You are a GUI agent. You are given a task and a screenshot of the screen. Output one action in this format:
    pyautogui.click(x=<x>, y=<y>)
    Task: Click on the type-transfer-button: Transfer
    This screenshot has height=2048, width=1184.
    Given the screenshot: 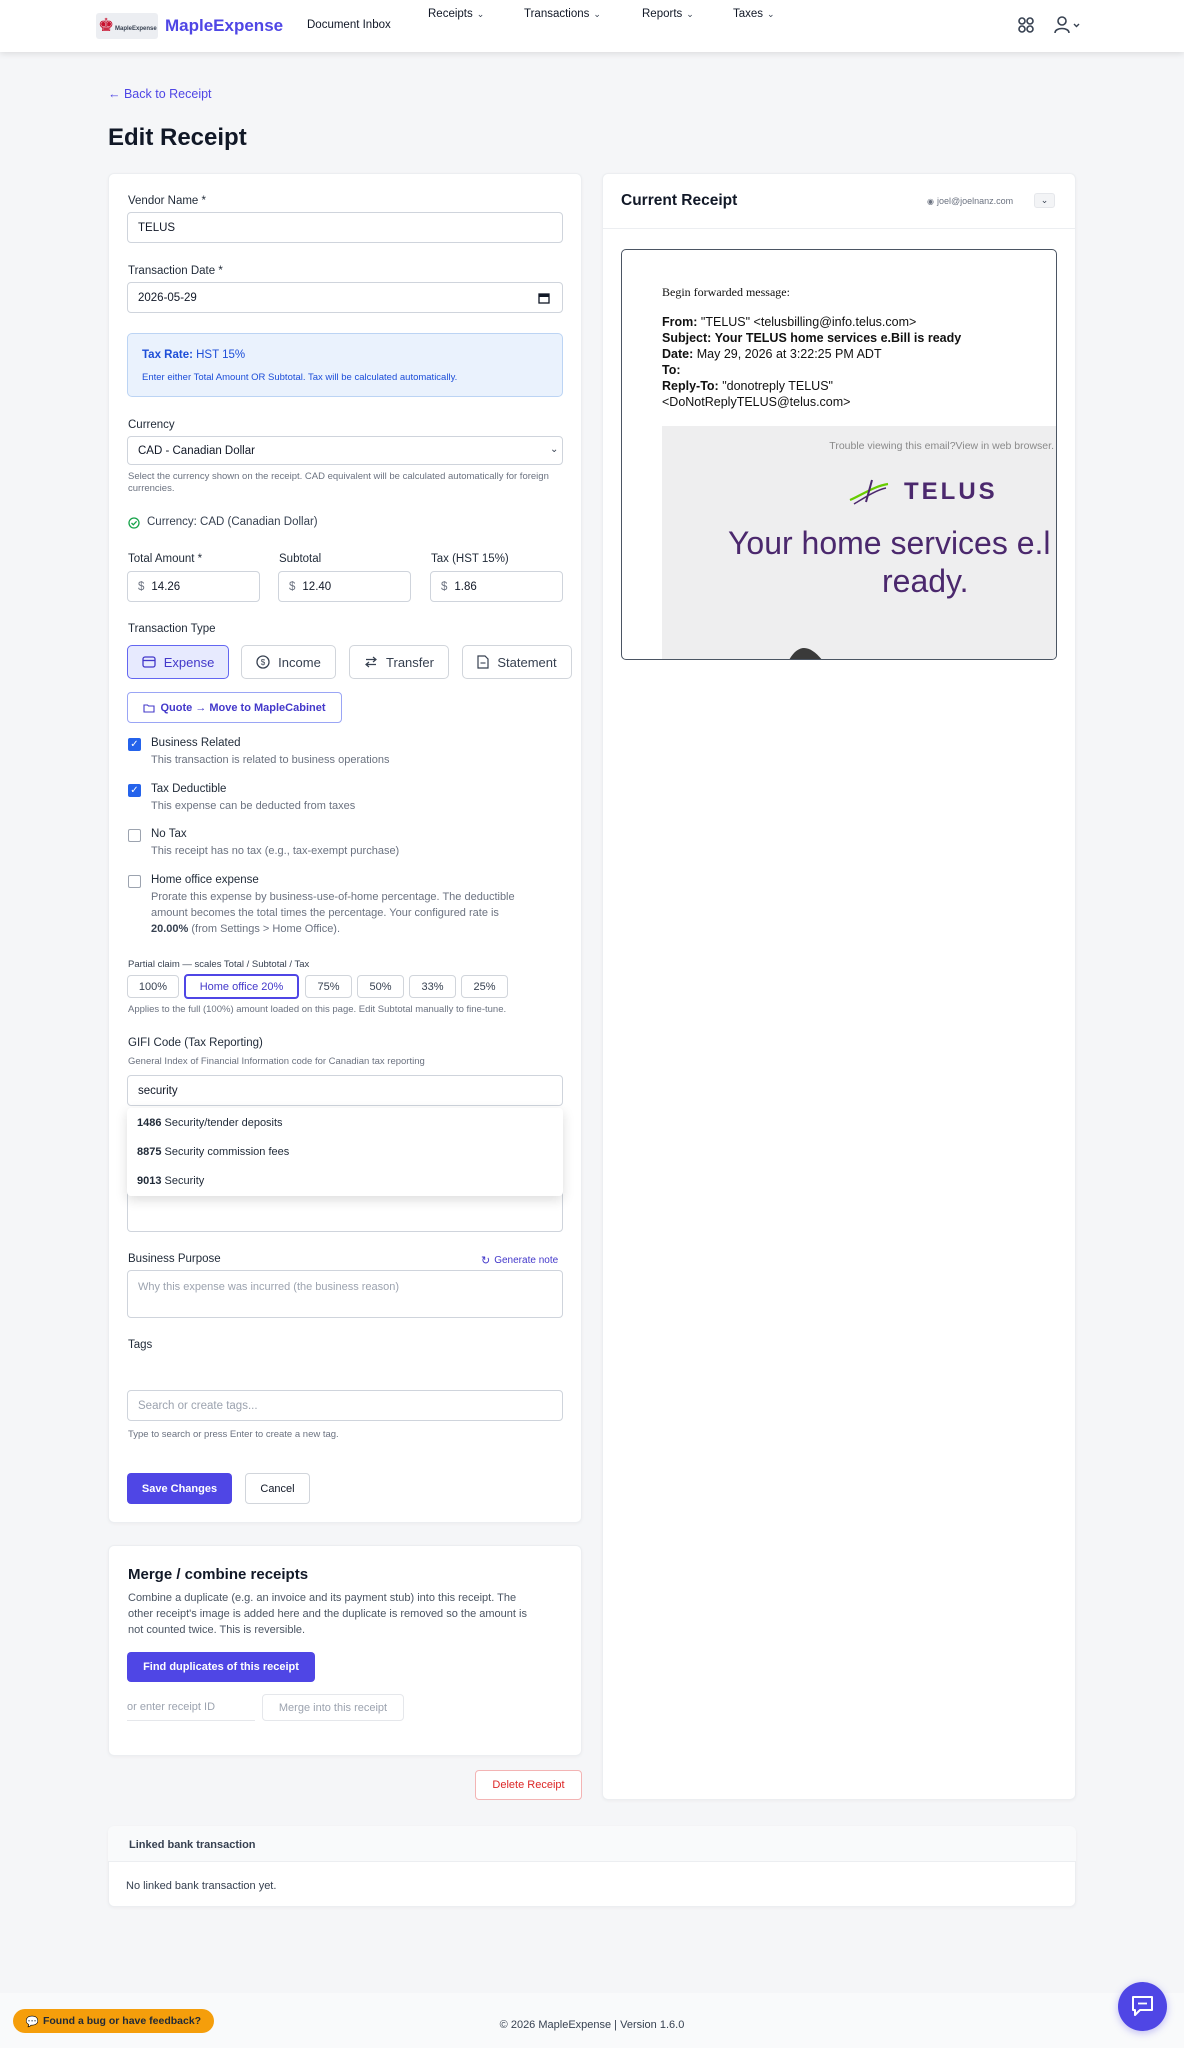 What is the action you would take?
    pyautogui.click(x=399, y=662)
    